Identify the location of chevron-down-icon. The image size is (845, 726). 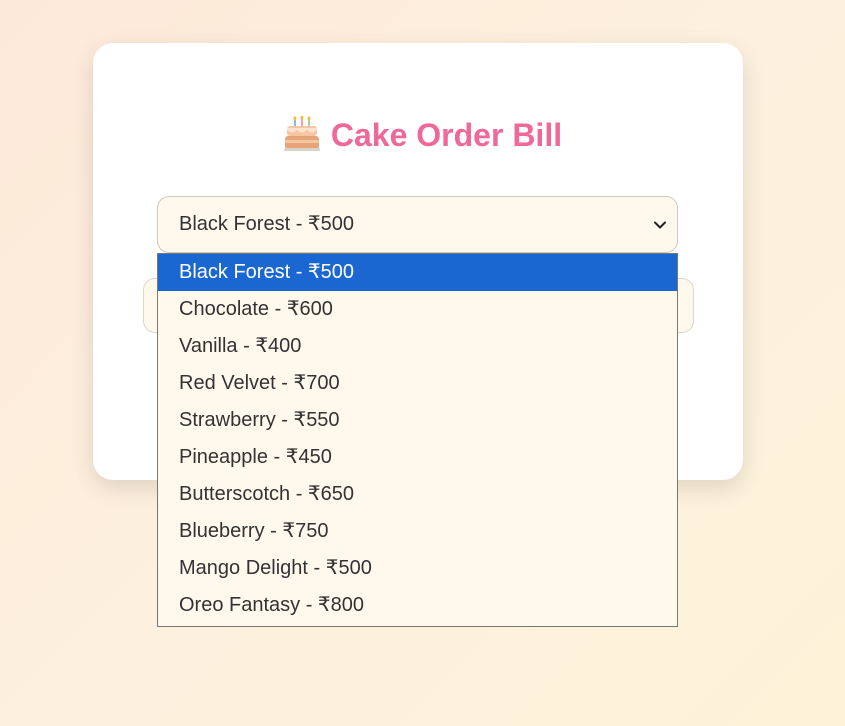
(660, 225).